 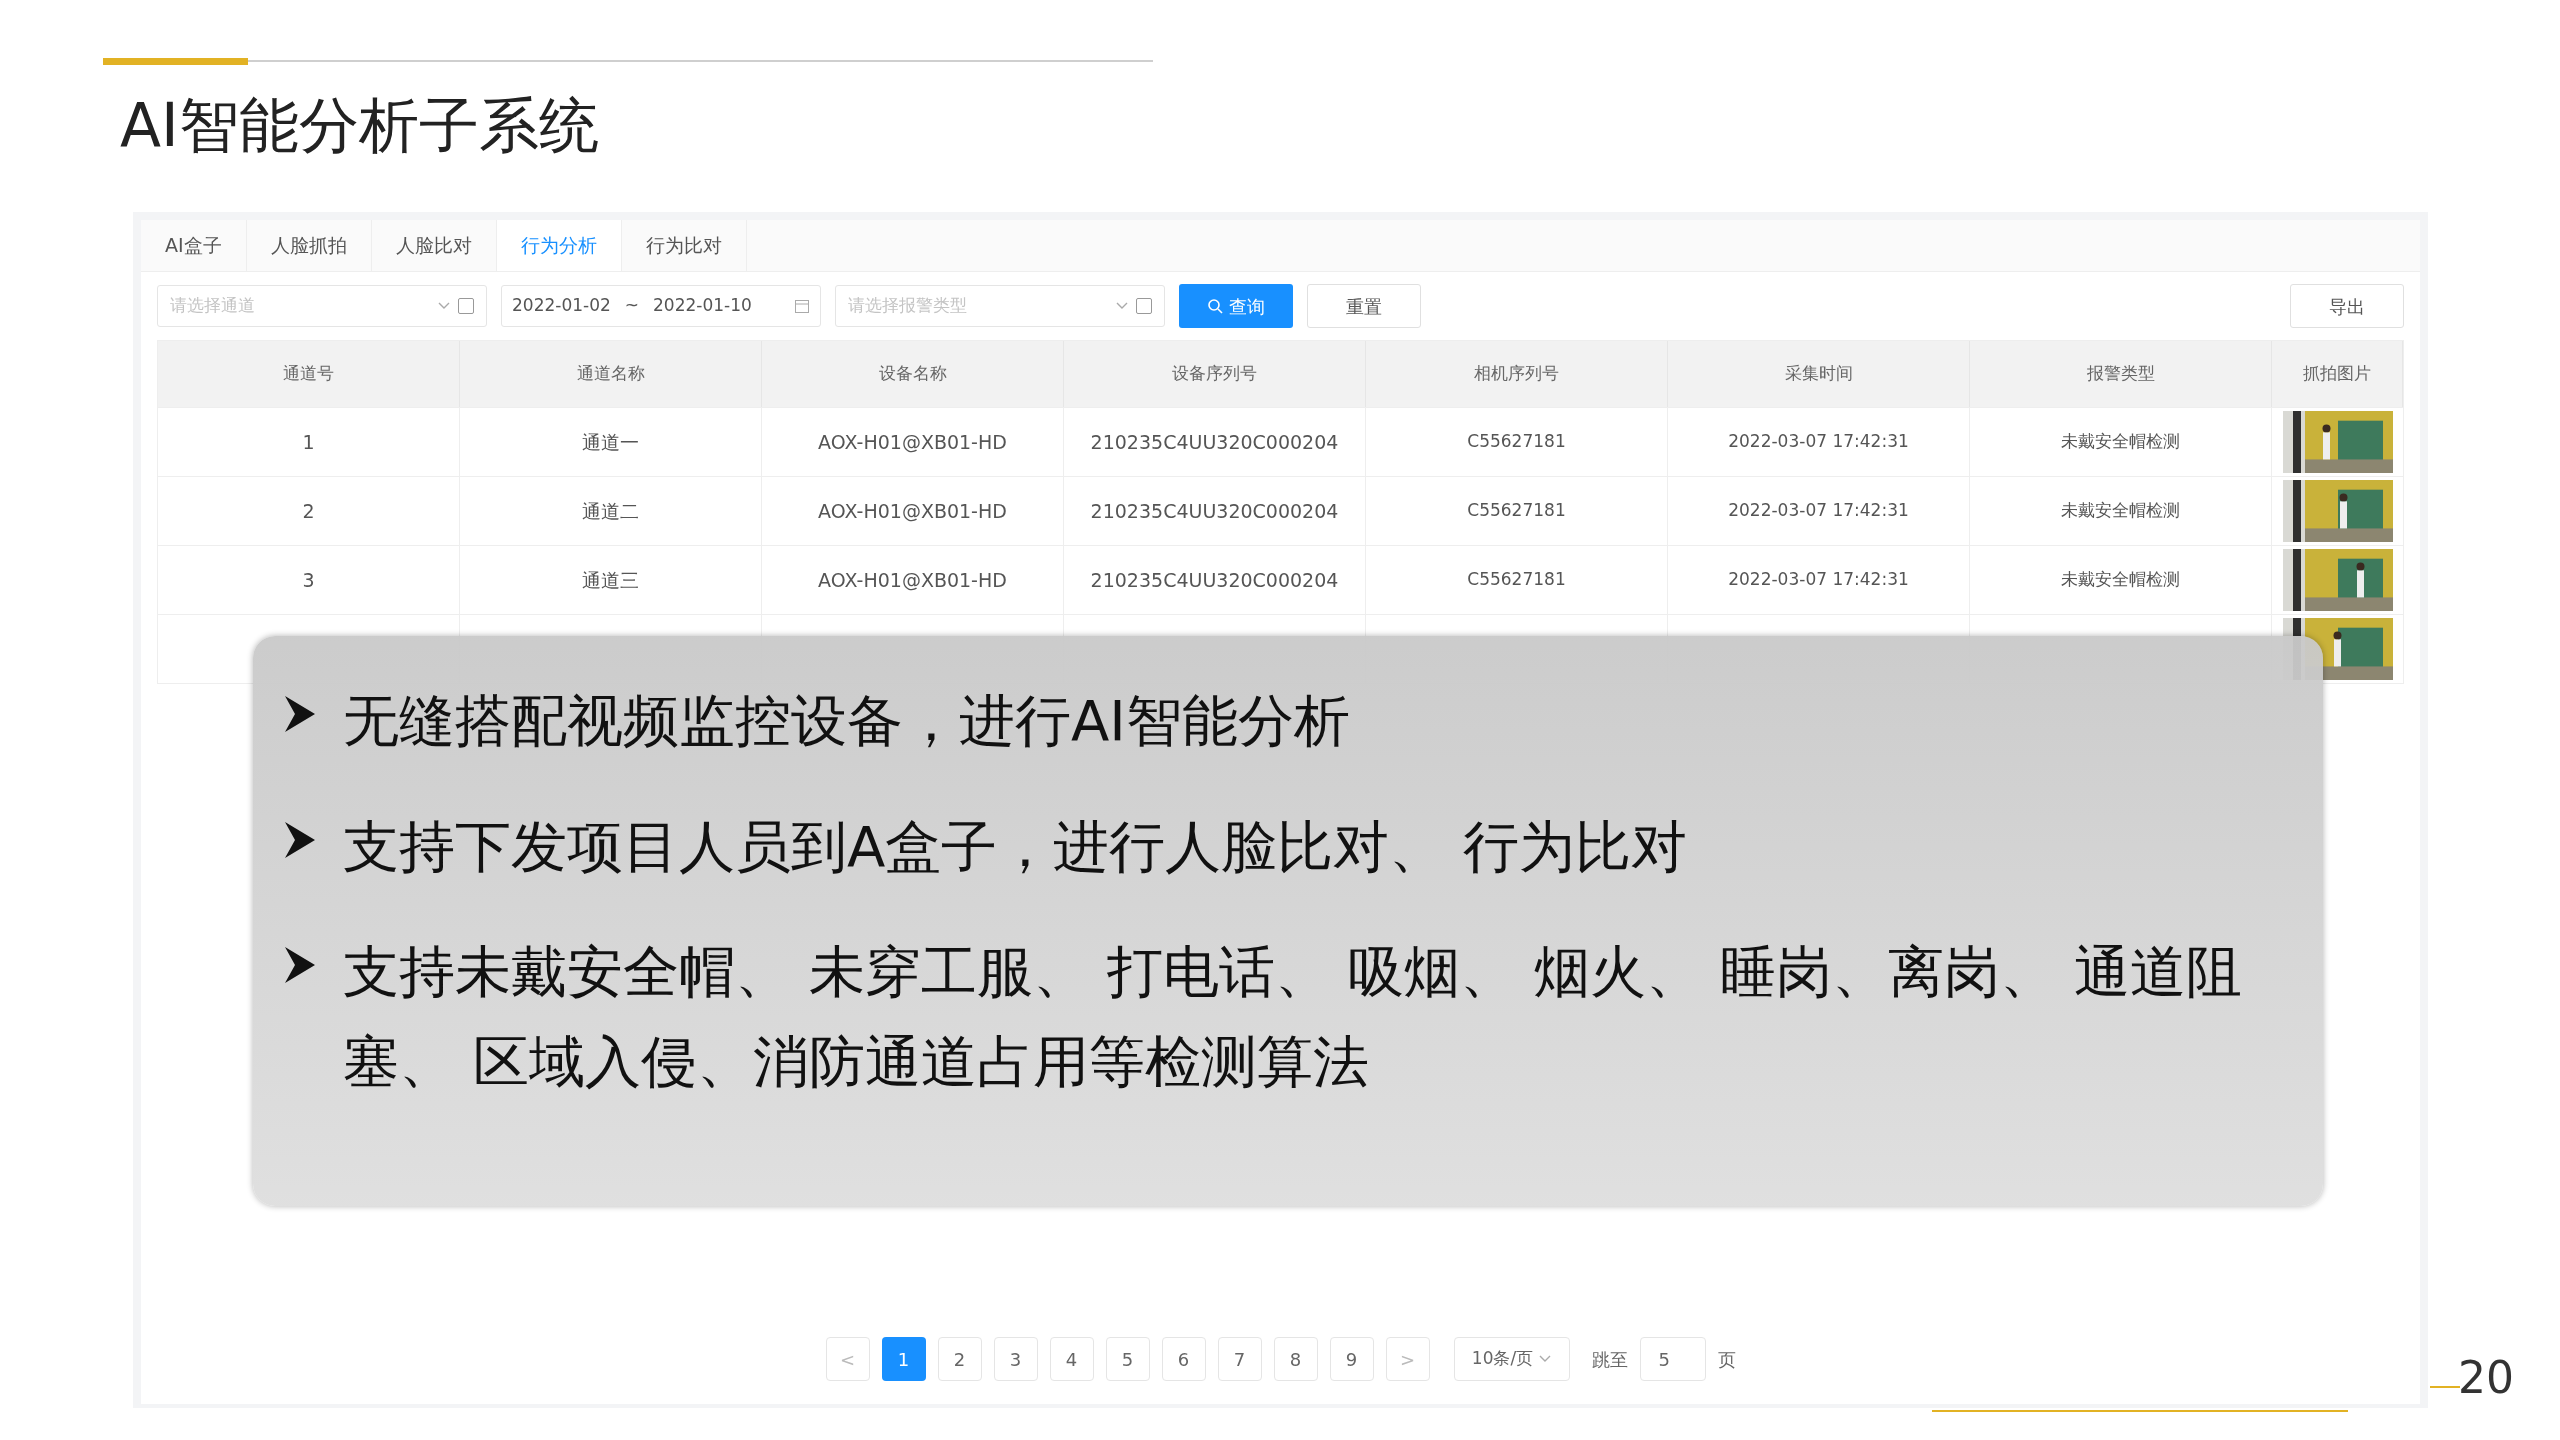 I want to click on page-button: 5, so click(x=1127, y=1359).